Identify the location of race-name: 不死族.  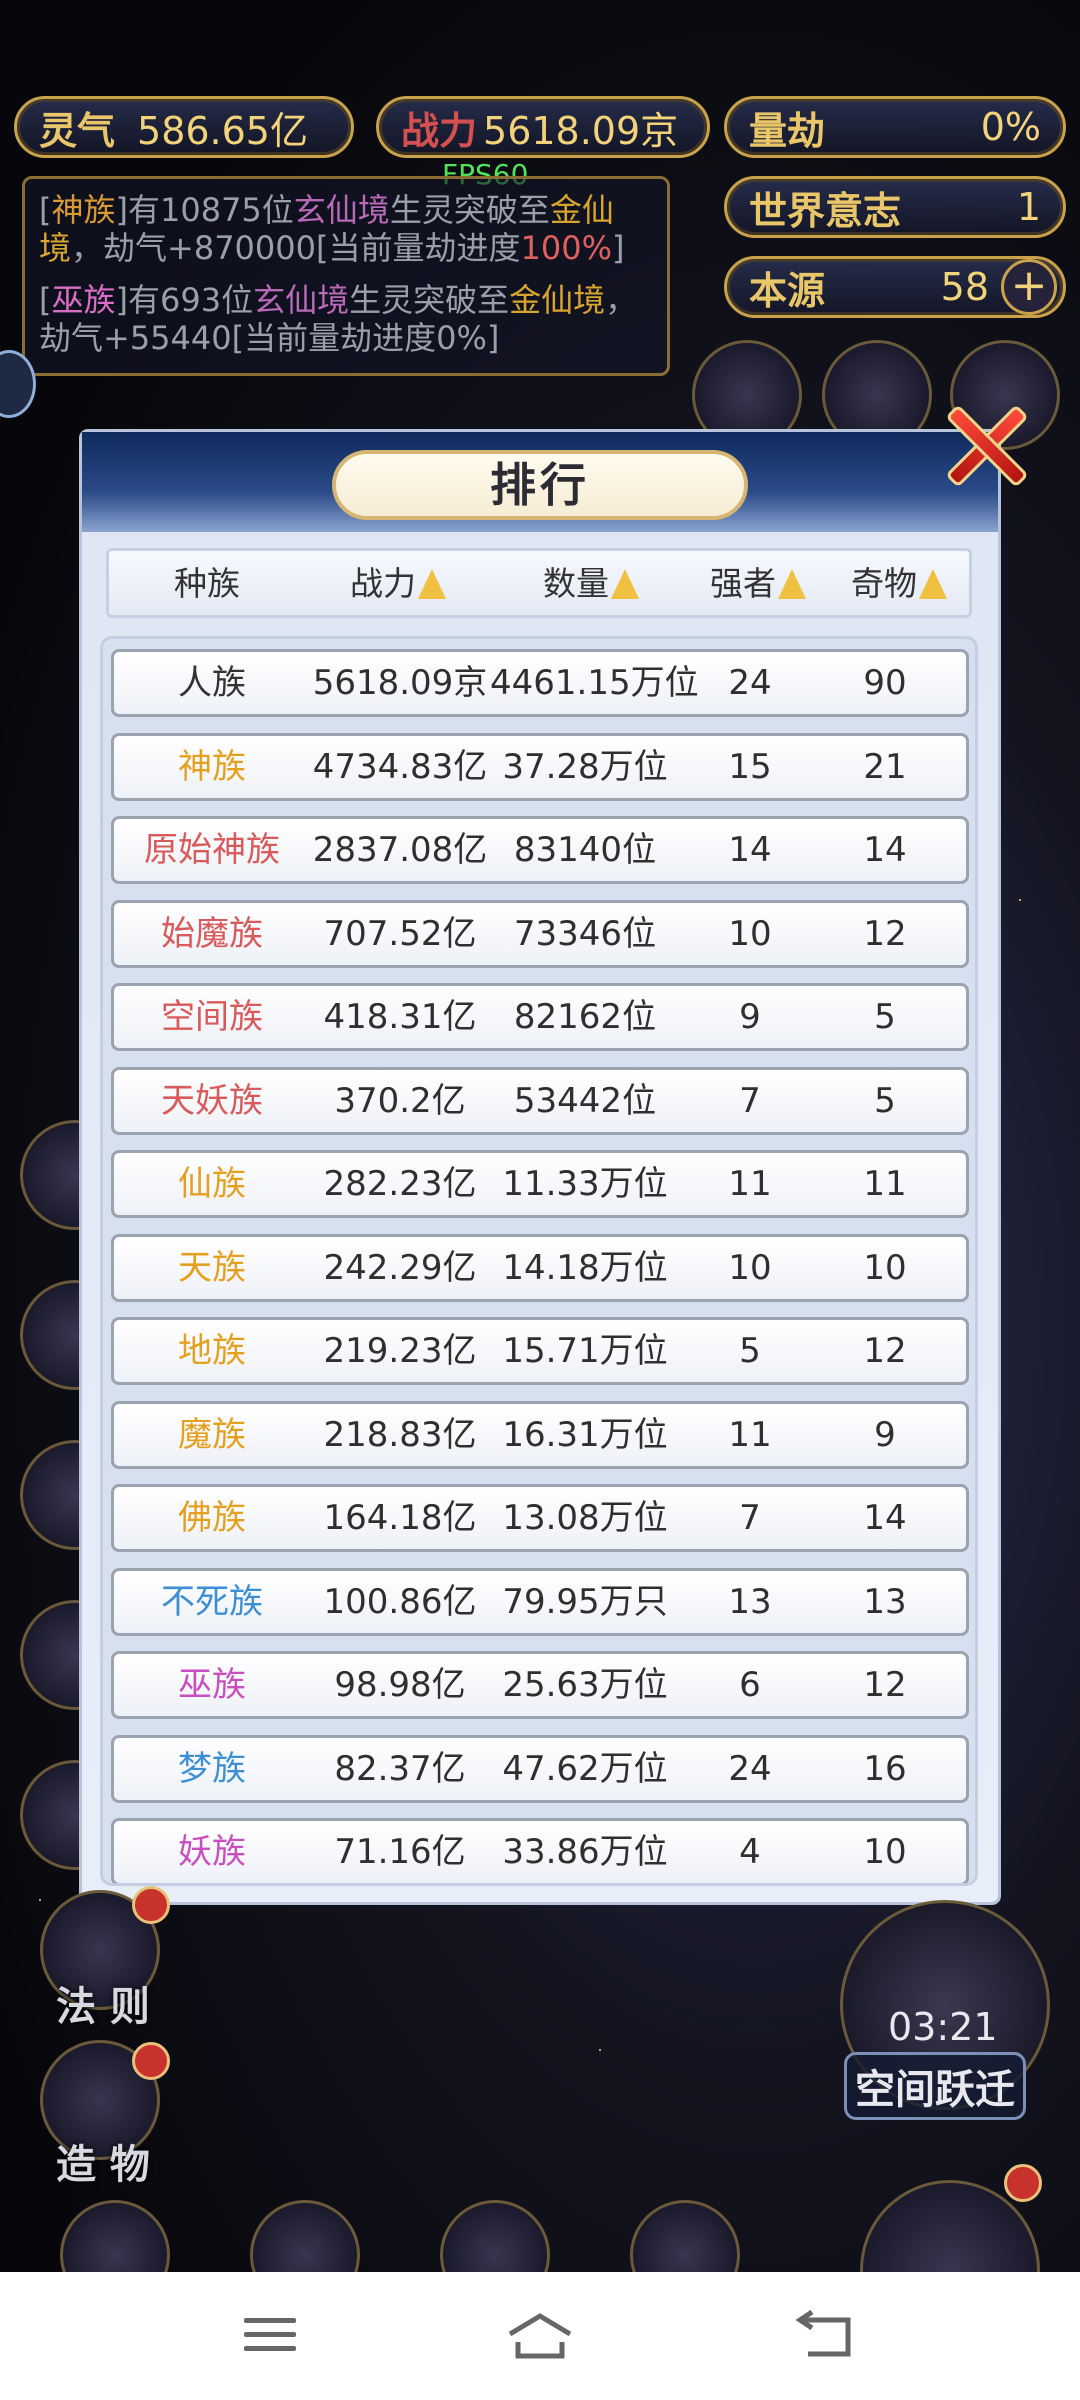
(212, 1601).